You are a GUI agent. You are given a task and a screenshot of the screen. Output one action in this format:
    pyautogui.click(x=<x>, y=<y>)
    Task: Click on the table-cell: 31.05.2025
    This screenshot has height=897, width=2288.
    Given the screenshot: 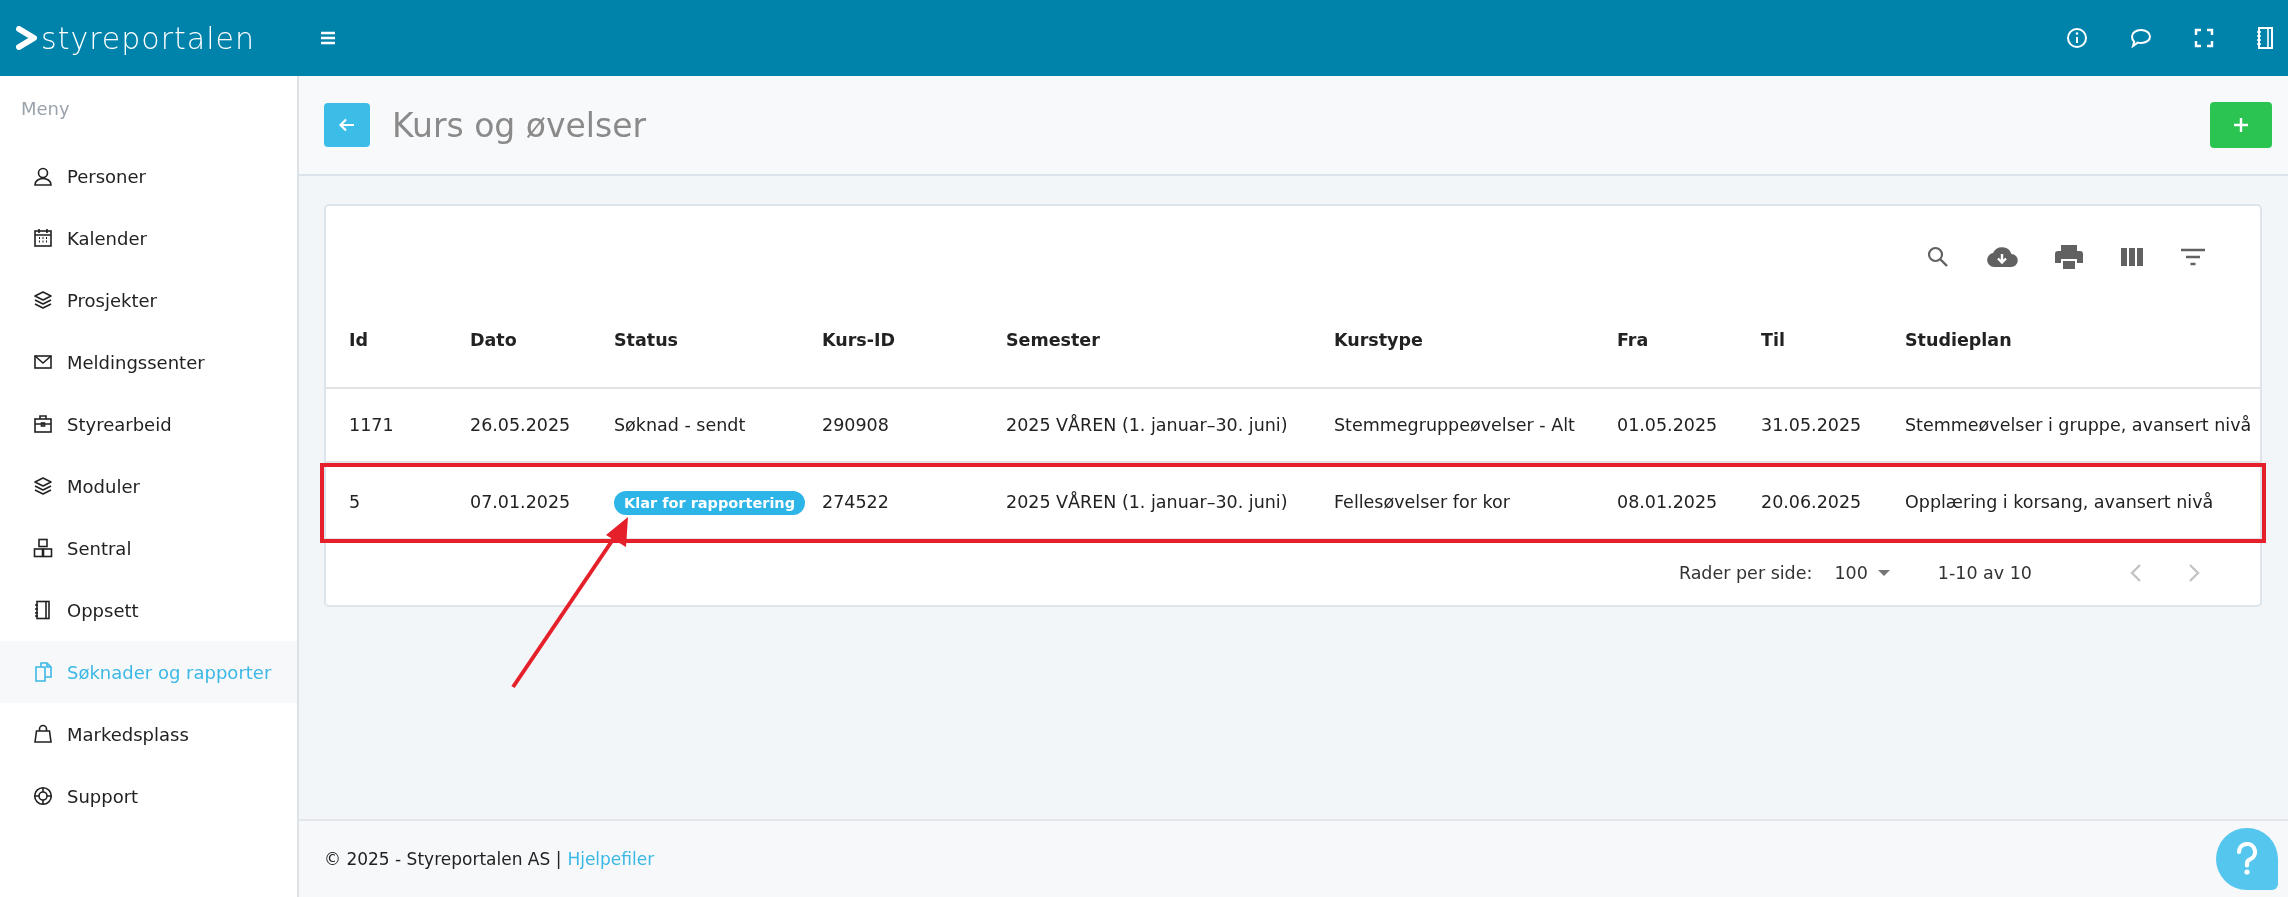 What is the action you would take?
    pyautogui.click(x=1811, y=425)
    